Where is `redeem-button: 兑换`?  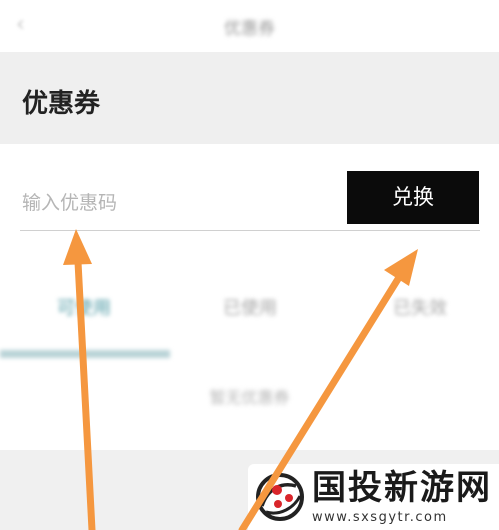 redeem-button: 兑换 is located at coordinates (413, 197).